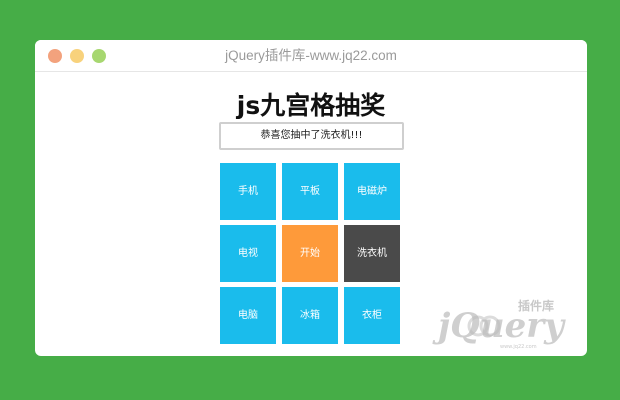 The image size is (620, 400). Describe the element at coordinates (311, 136) in the screenshot. I see `result-display: 恭喜您抽中了洗衣机!!!` at that location.